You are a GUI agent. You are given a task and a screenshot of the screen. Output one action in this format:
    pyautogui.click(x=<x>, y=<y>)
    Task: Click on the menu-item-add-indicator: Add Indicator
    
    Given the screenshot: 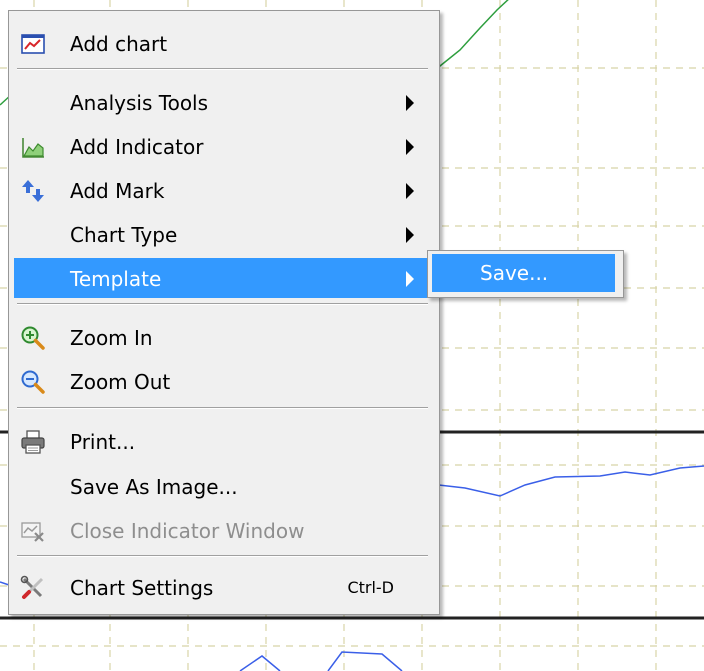 What is the action you would take?
    pyautogui.click(x=222, y=146)
    